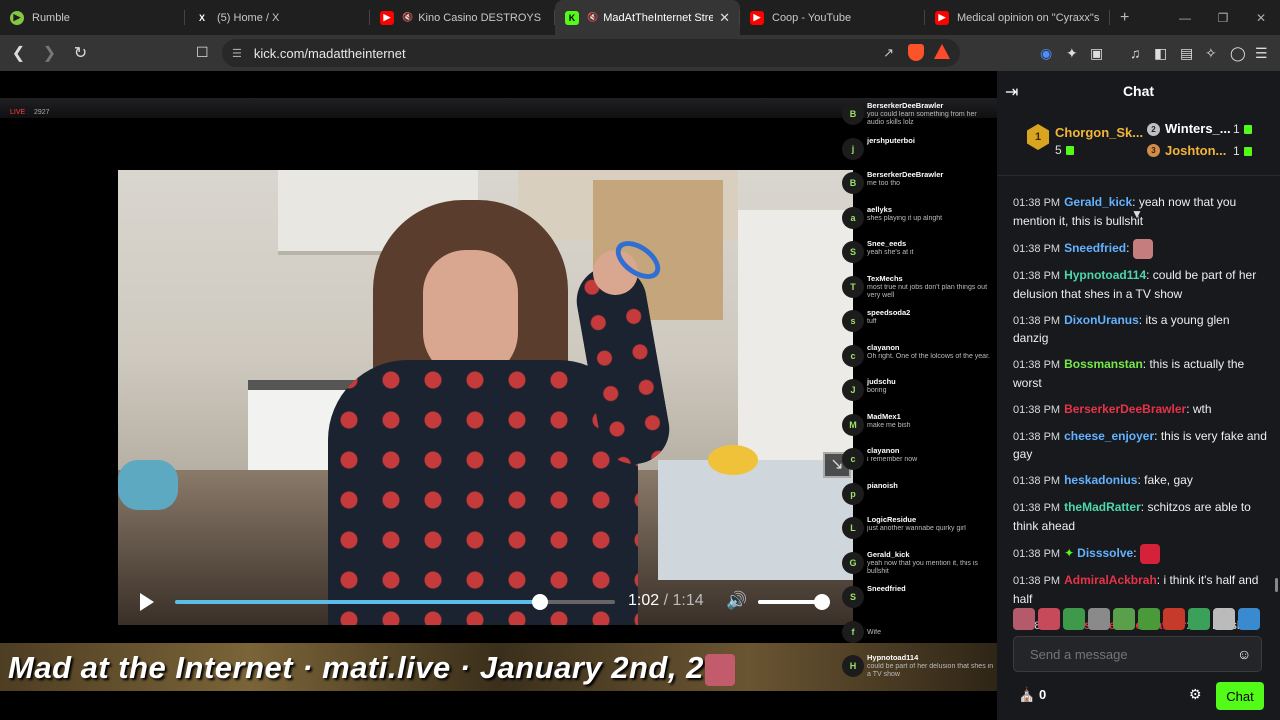  I want to click on extensions-icon: ✦, so click(1072, 53).